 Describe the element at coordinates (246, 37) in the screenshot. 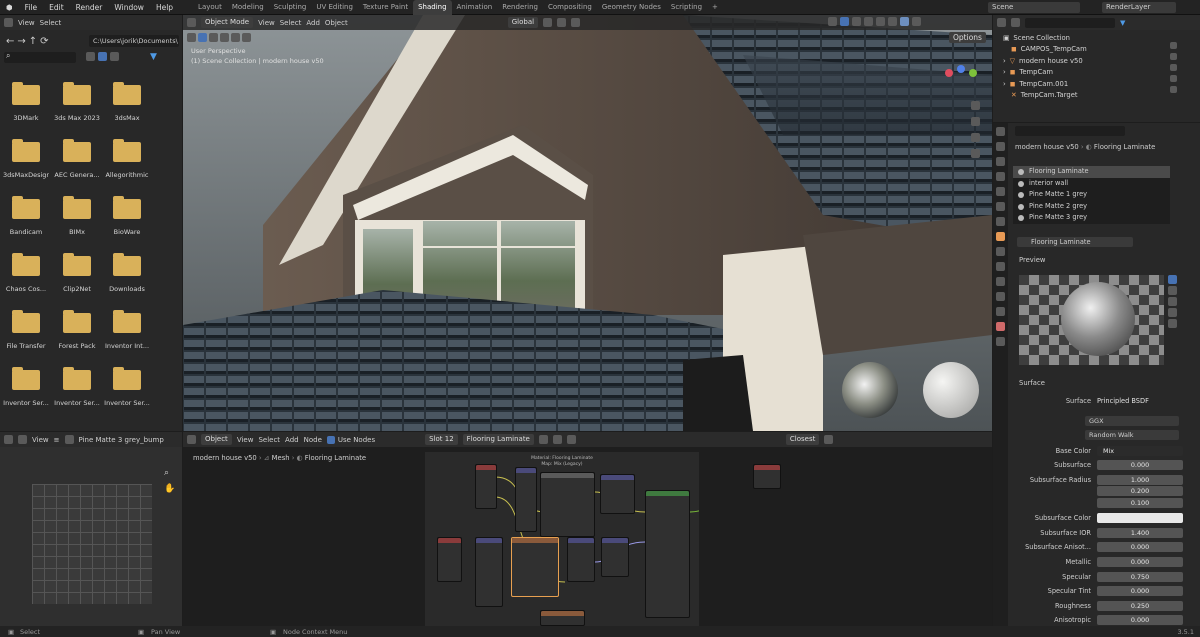

I see `select-intersect-icon` at that location.